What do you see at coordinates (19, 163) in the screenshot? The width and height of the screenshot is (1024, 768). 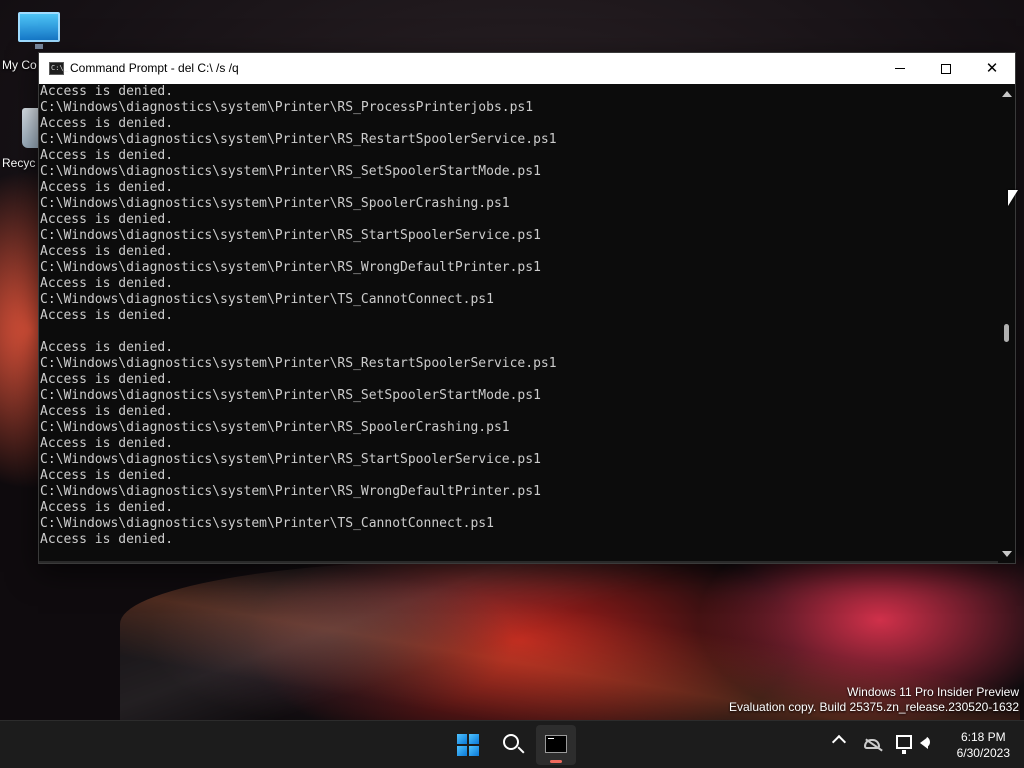 I see `desktop-icon-label: Recyc` at bounding box center [19, 163].